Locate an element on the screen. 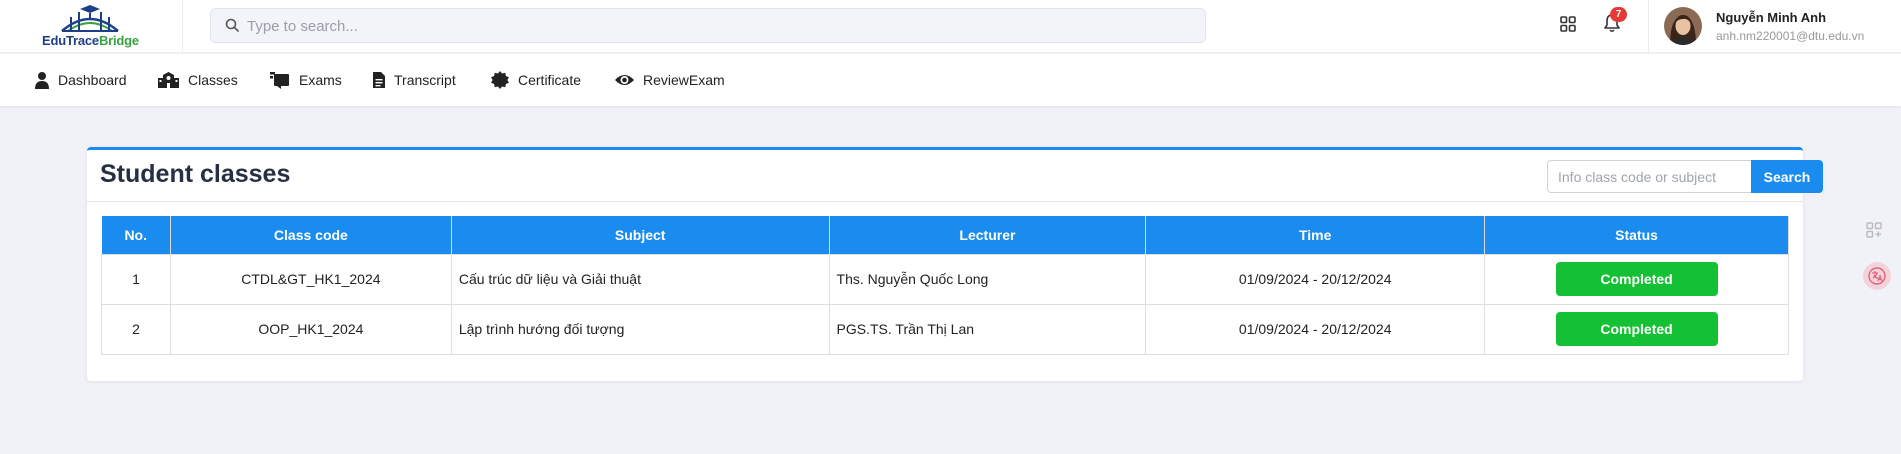 The height and width of the screenshot is (454, 1901). school-icon is located at coordinates (168, 80).